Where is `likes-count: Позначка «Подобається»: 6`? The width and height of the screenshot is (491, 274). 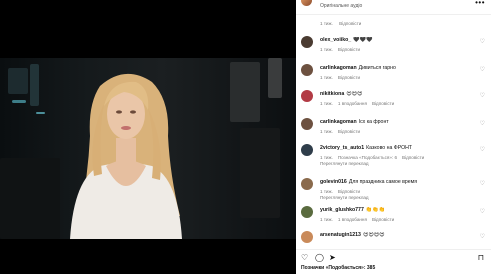
likes-count: Позначка «Подобається»: 6 is located at coordinates (367, 157).